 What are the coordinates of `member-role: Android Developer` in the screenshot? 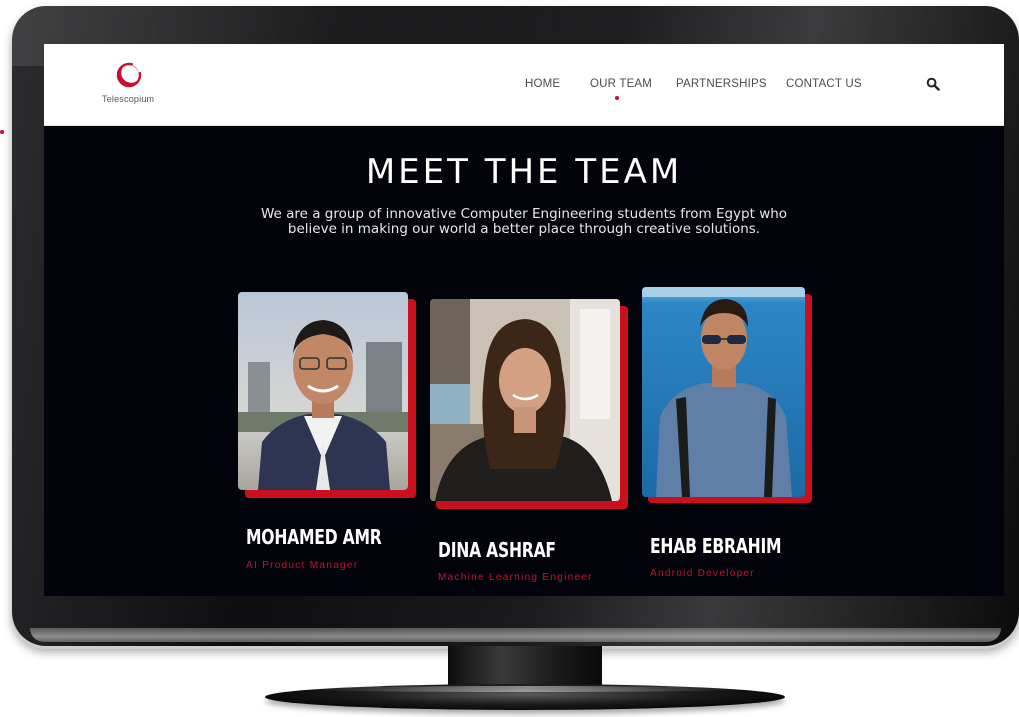 It's located at (702, 573).